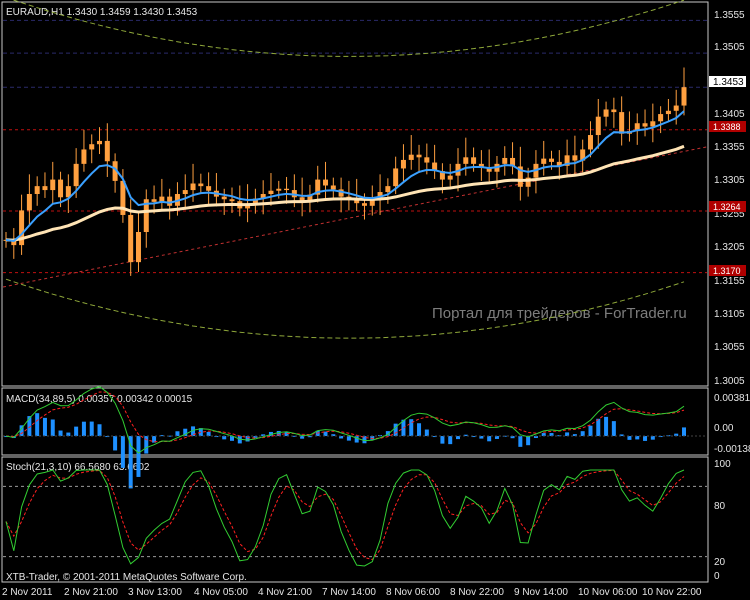 The width and height of the screenshot is (750, 600). I want to click on current-price-label: 1.3453, so click(728, 82).